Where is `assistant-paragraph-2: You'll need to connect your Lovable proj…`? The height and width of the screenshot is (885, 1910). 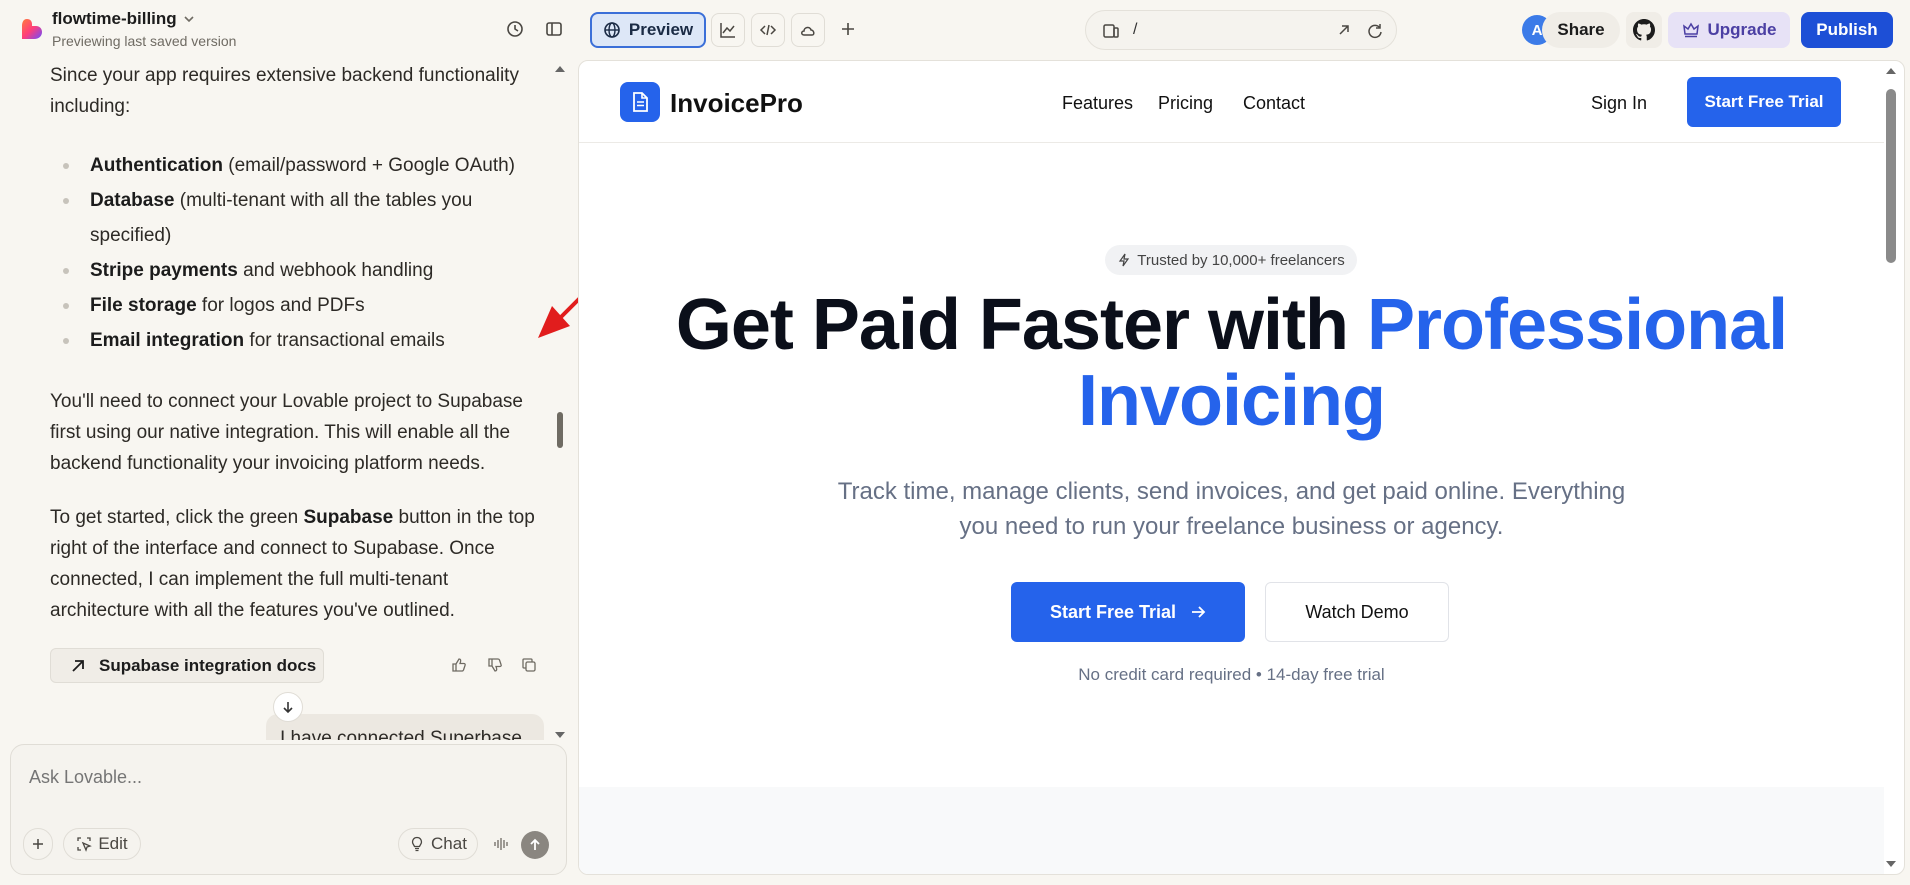 assistant-paragraph-2: You'll need to connect your Lovable proj… is located at coordinates (286, 432).